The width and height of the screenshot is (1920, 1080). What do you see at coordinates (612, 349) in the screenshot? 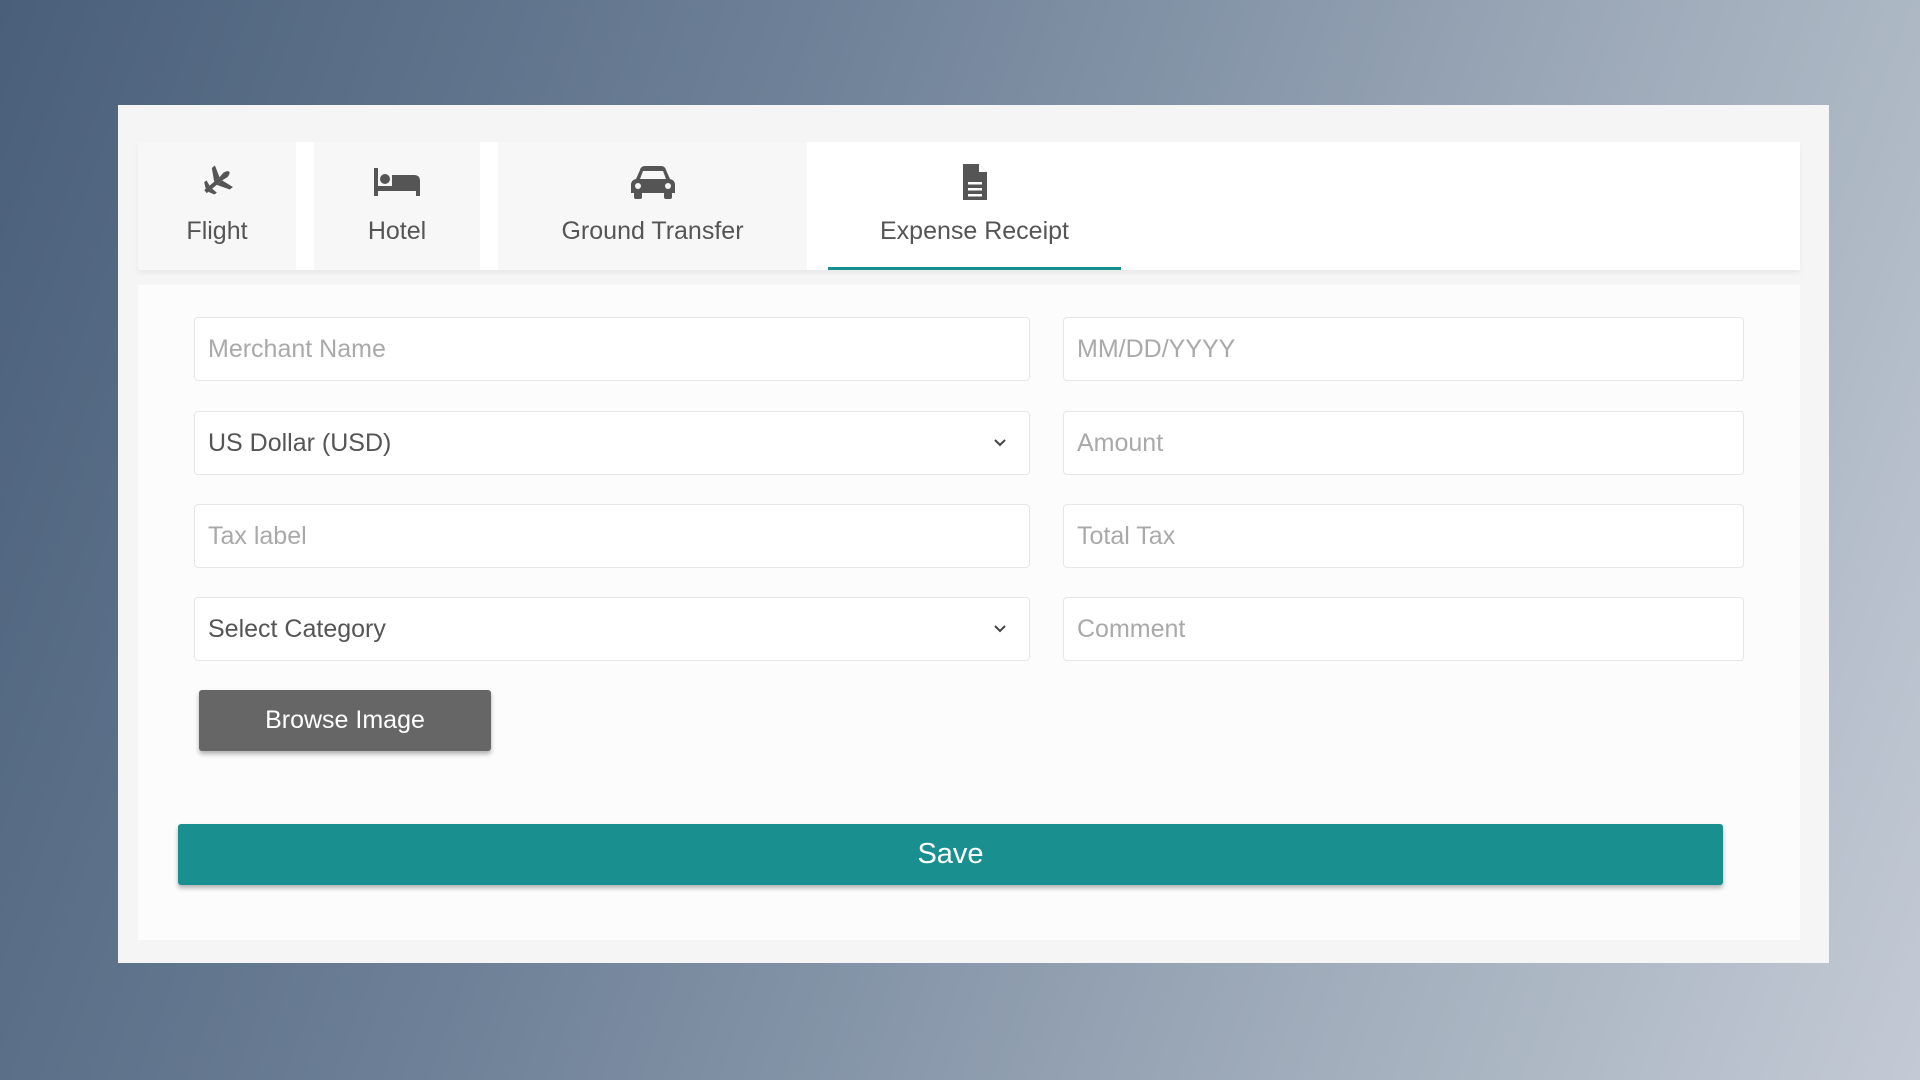
I see `merchant-name-input` at bounding box center [612, 349].